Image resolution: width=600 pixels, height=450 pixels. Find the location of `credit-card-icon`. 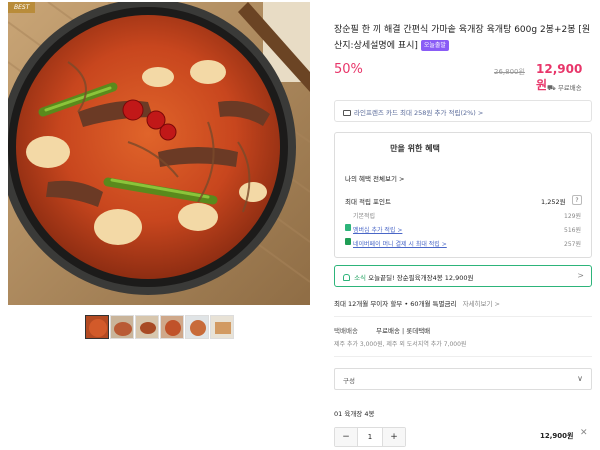

credit-card-icon is located at coordinates (347, 113).